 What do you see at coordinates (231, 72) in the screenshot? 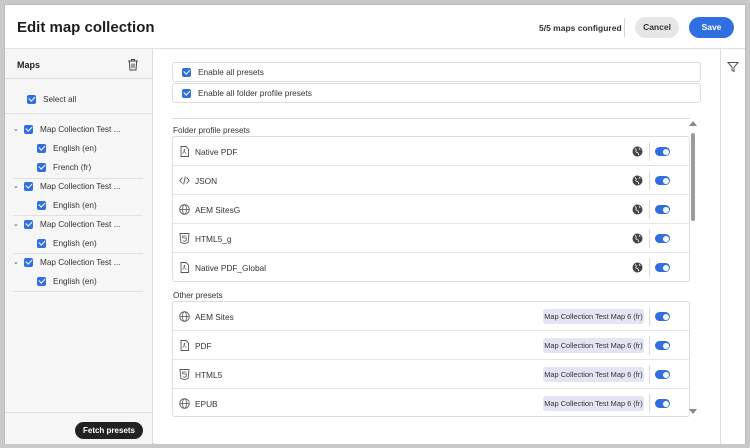
I see `enable-all-label: Enable all presets` at bounding box center [231, 72].